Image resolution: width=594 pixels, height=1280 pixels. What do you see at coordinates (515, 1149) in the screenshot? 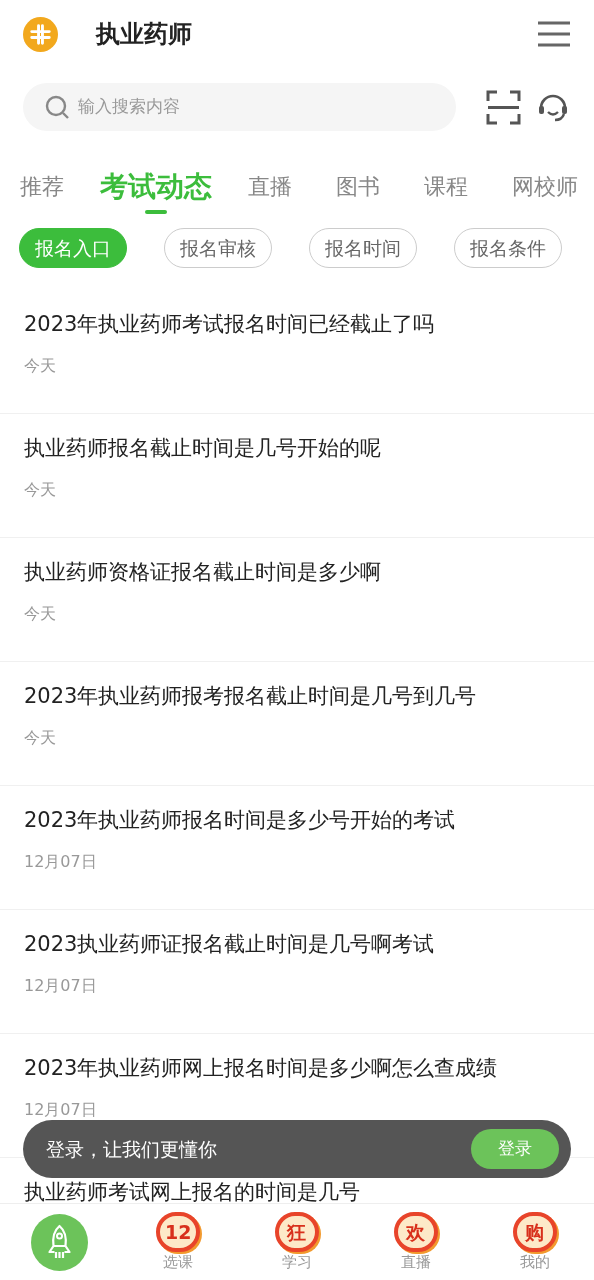
I see `login-button: 登录` at bounding box center [515, 1149].